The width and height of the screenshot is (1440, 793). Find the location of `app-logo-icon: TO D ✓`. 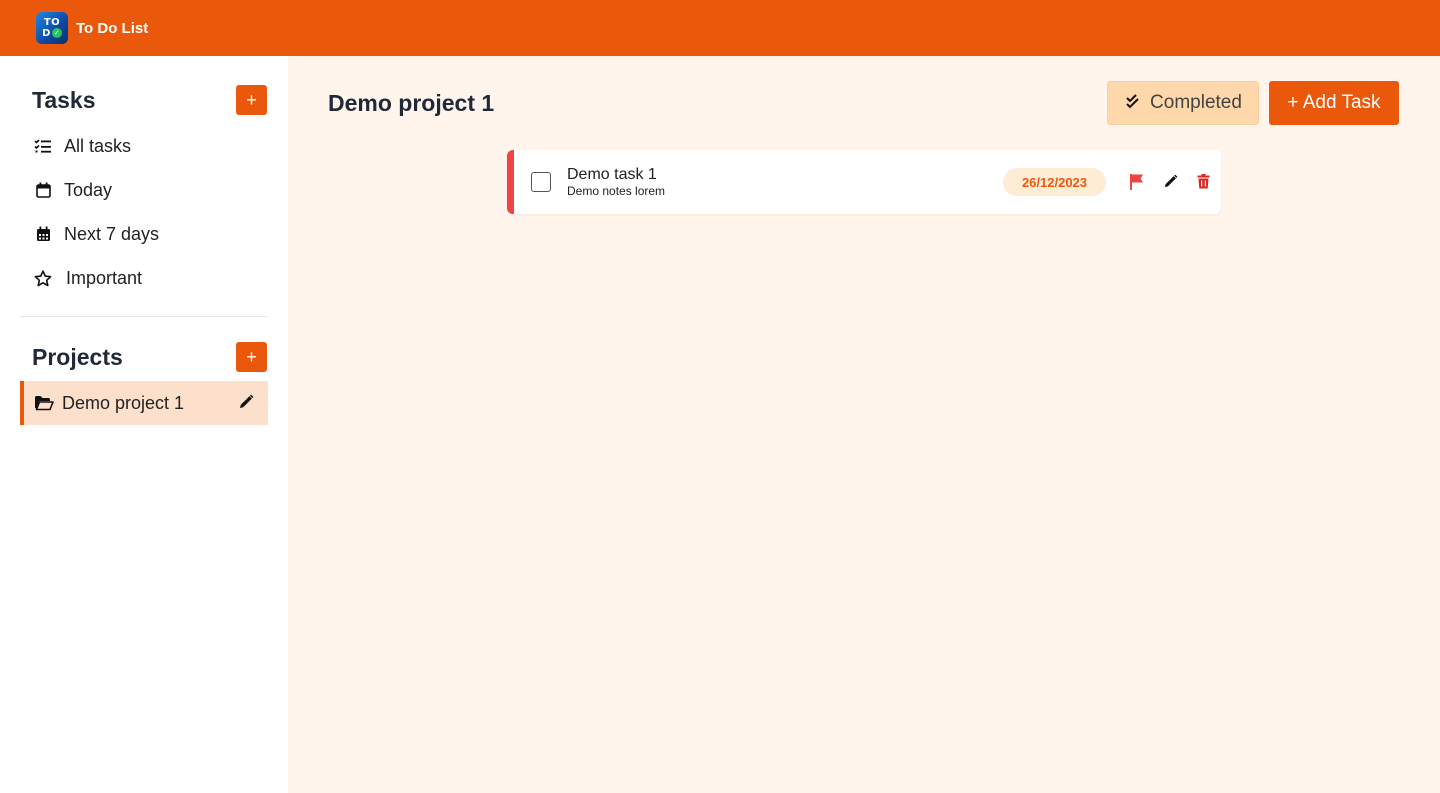

app-logo-icon: TO D ✓ is located at coordinates (52, 28).